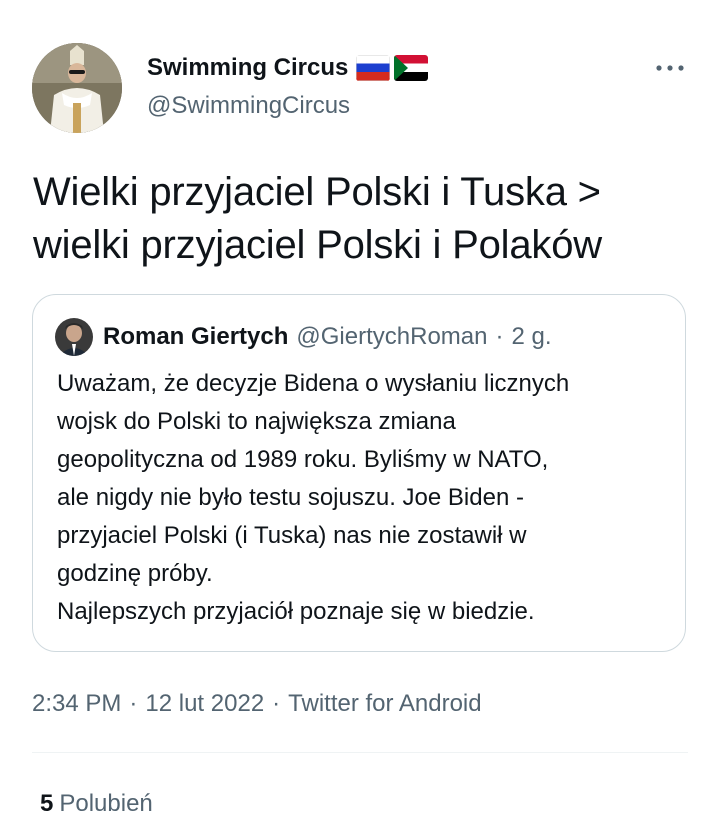 The image size is (706, 832). I want to click on more-options-button, so click(670, 68).